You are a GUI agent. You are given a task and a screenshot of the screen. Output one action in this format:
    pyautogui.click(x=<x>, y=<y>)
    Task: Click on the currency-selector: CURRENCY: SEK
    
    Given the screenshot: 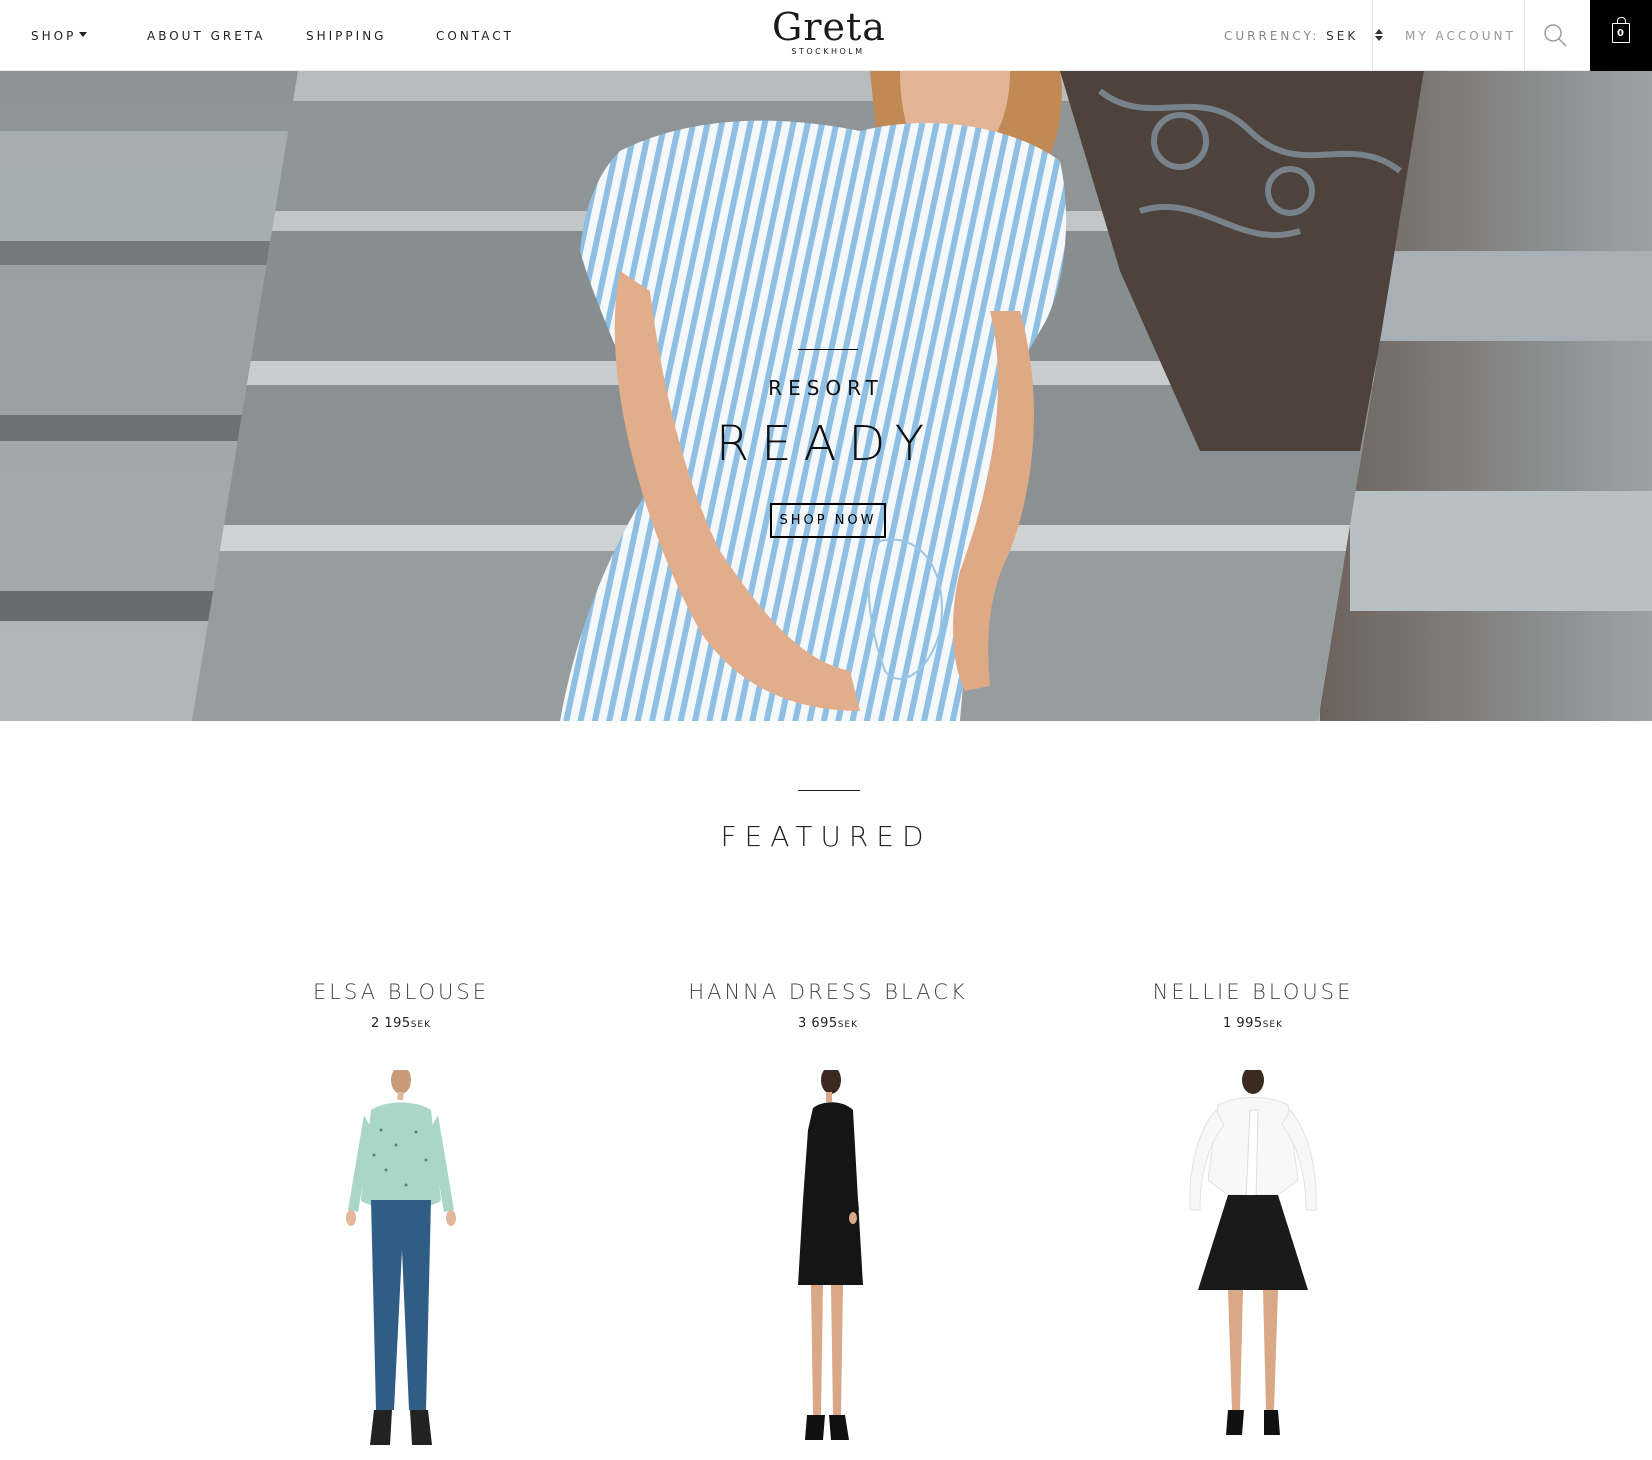 What is the action you would take?
    pyautogui.click(x=1304, y=35)
    